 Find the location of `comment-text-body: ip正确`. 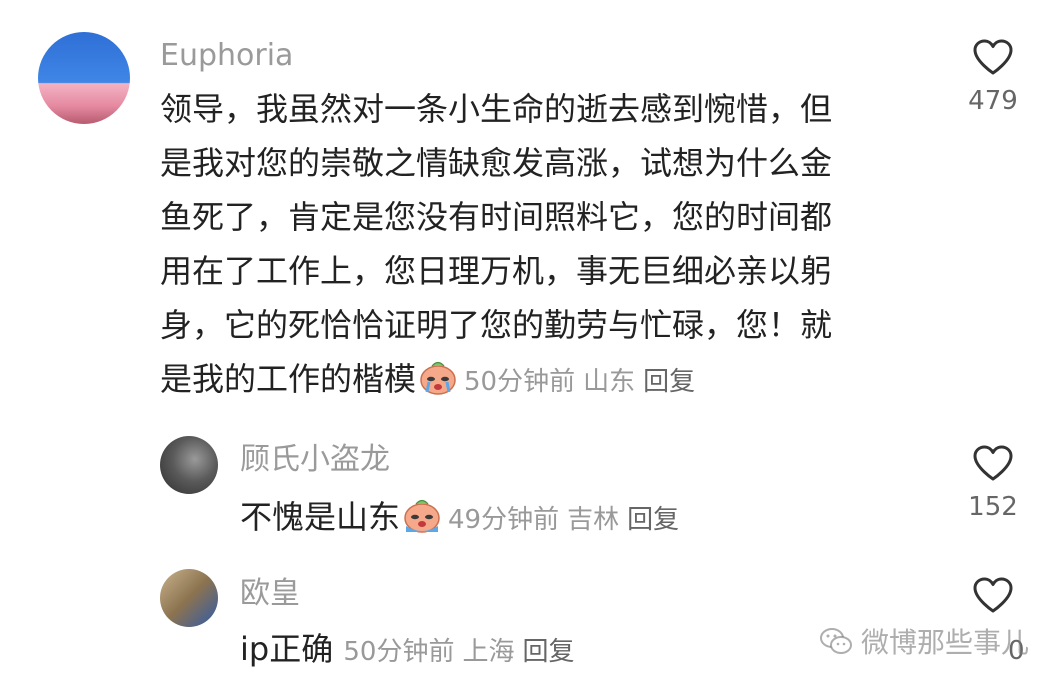

comment-text-body: ip正确 is located at coordinates (287, 649).